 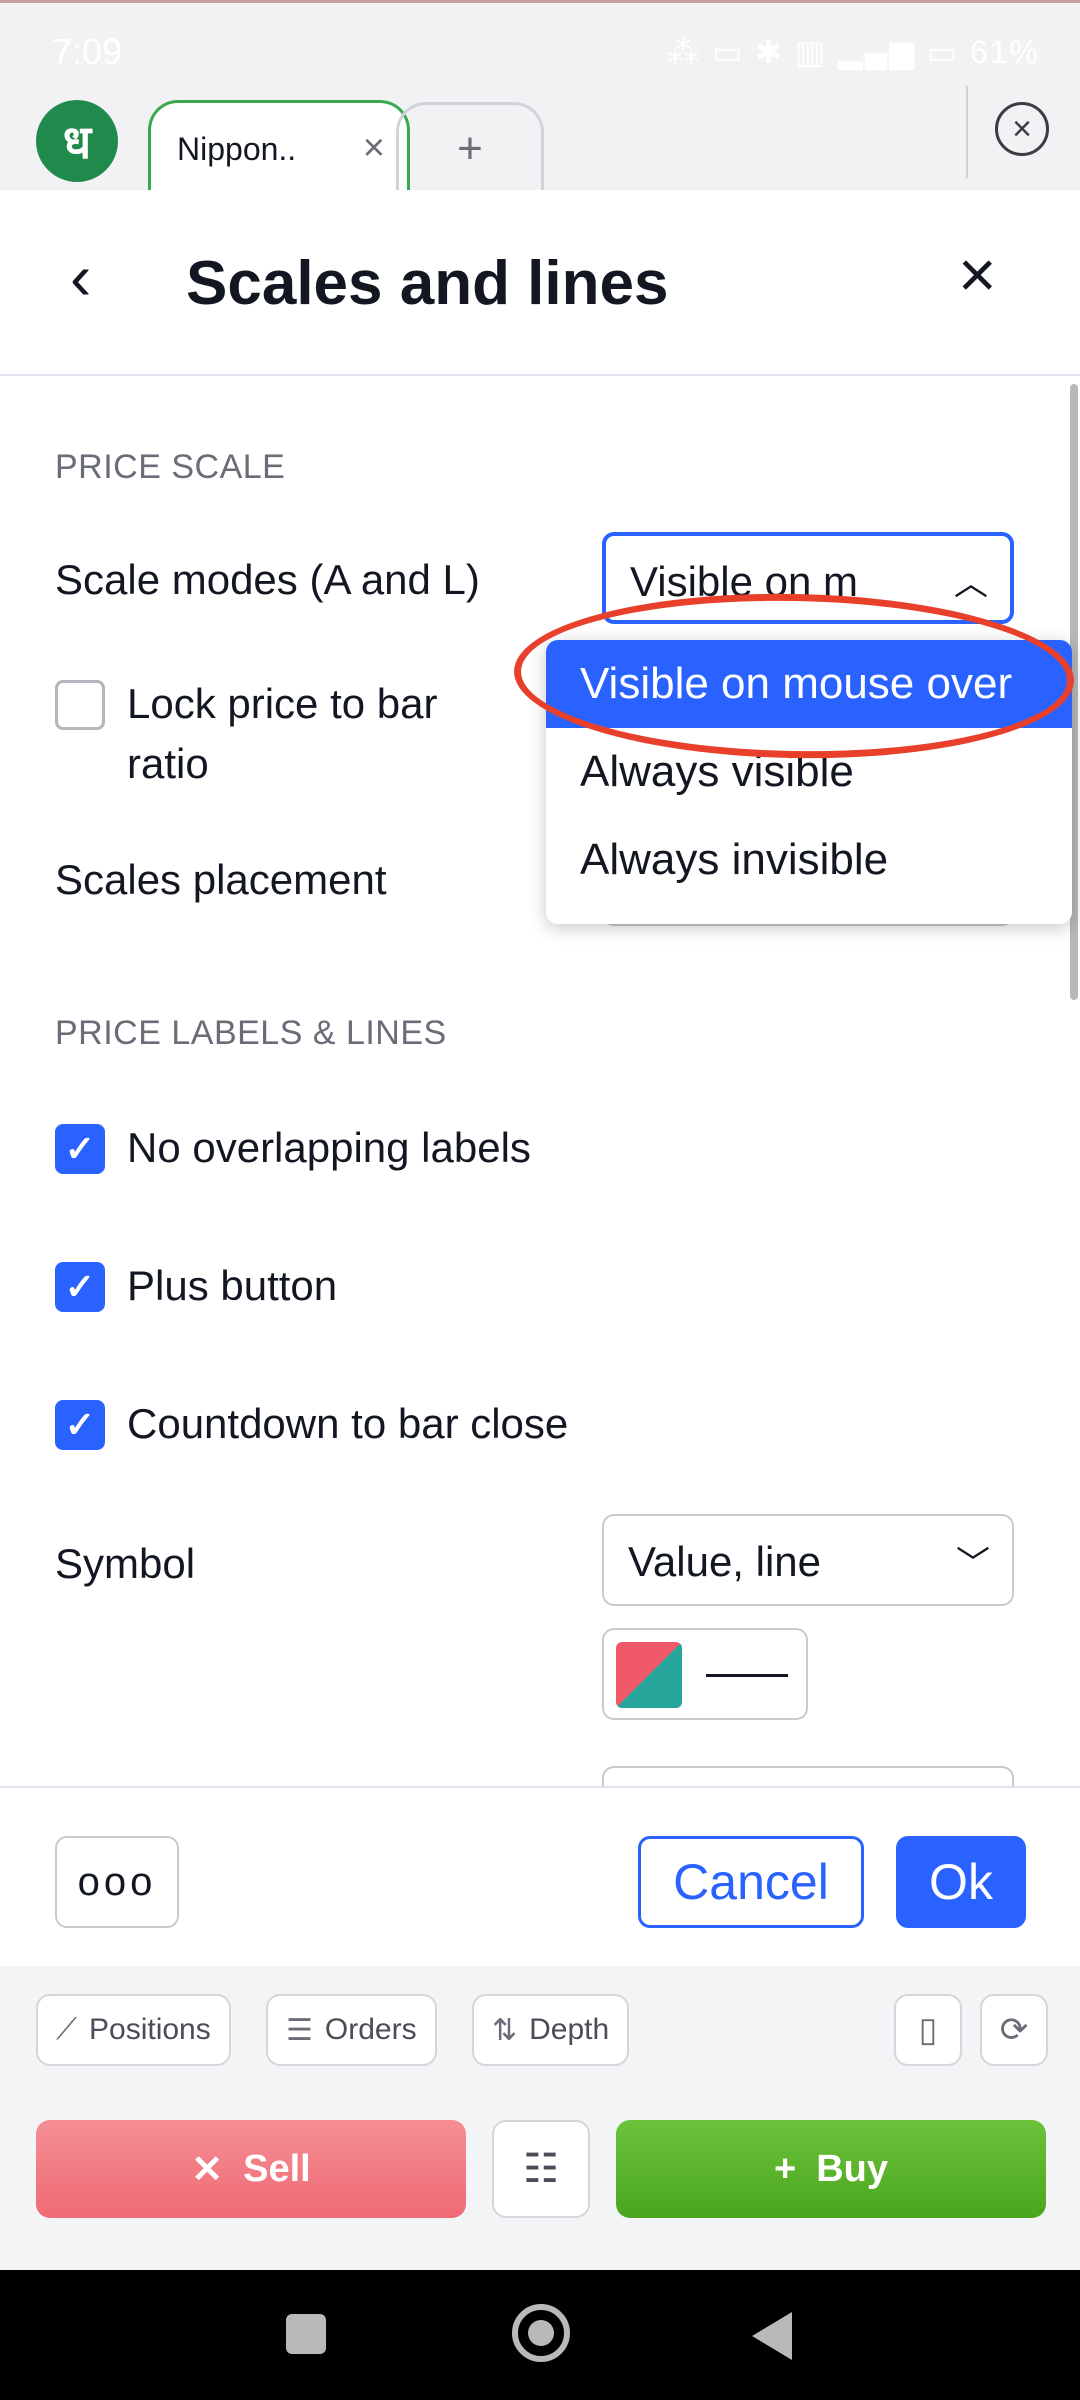 I want to click on no-overlap-label: No overlapping labels, so click(x=329, y=1147).